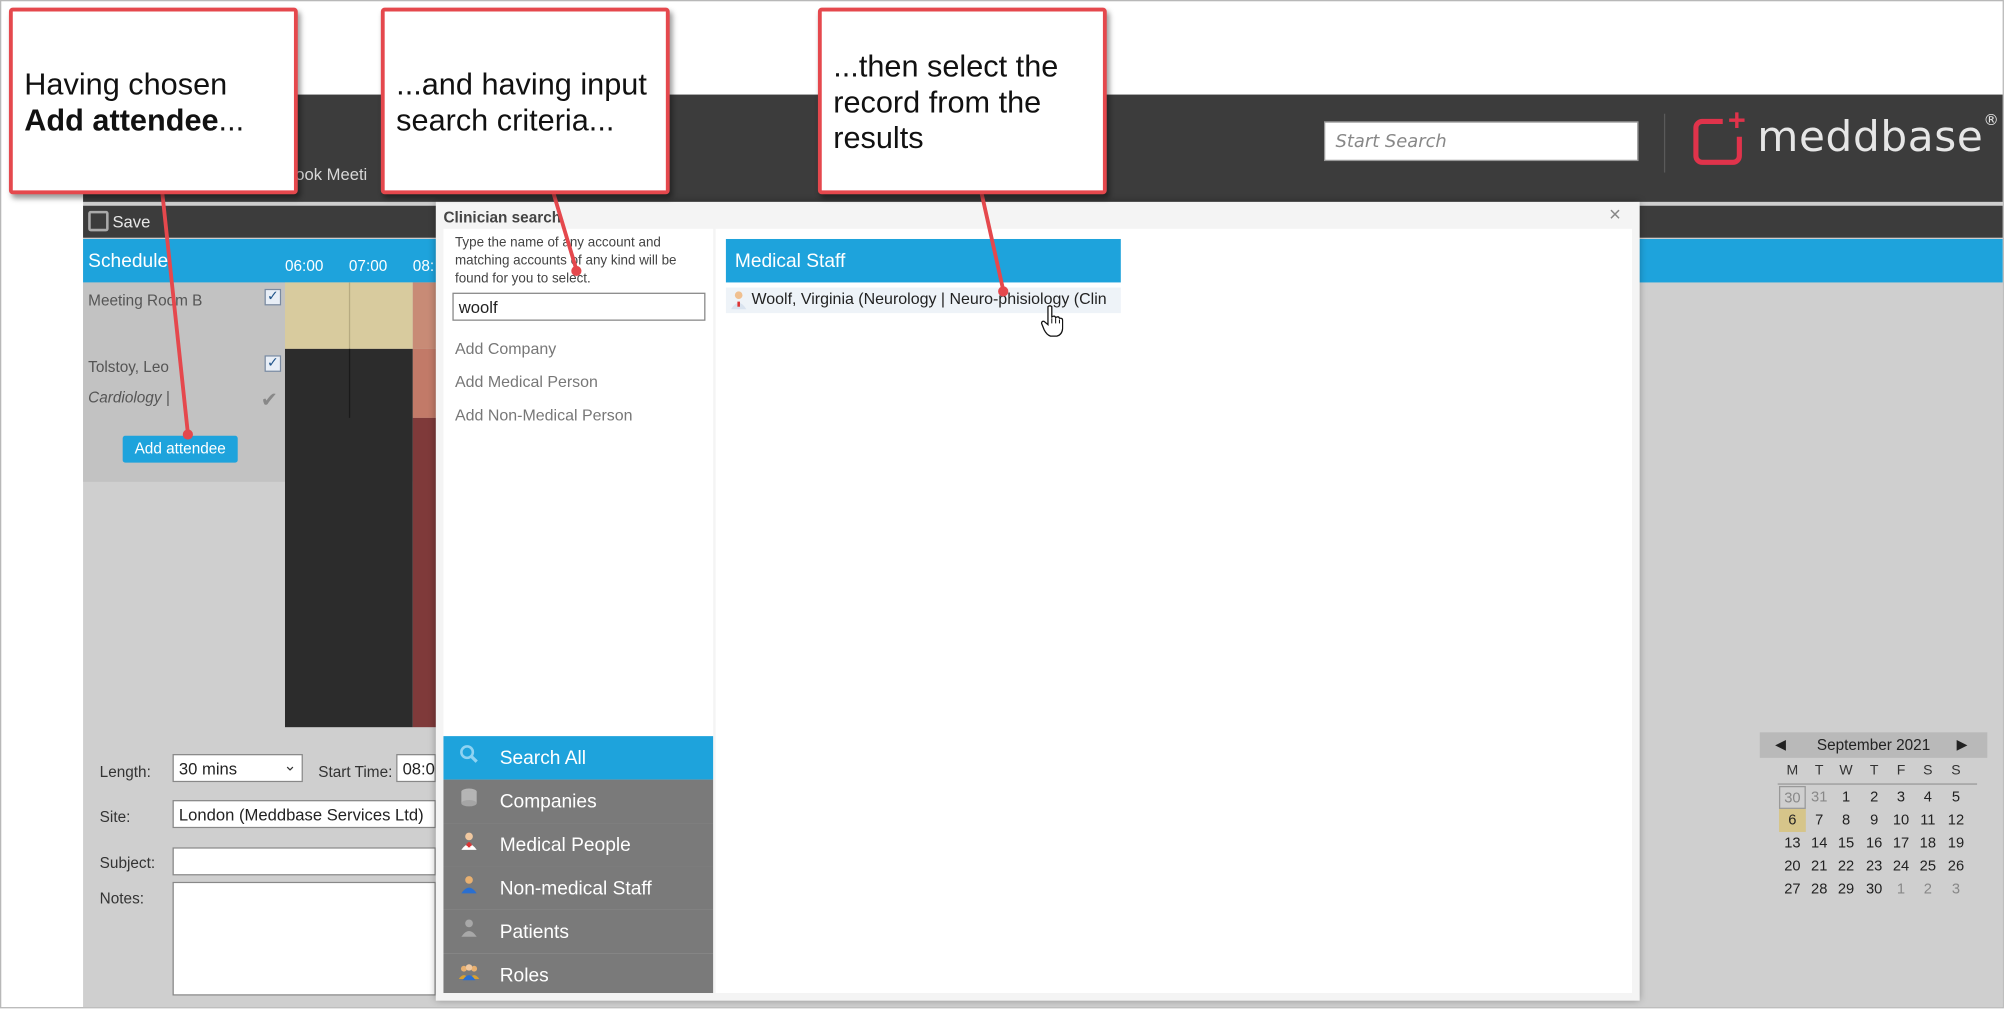 The width and height of the screenshot is (2004, 1009). Describe the element at coordinates (180, 449) in the screenshot. I see `add-attendee-button: Add attendee` at that location.